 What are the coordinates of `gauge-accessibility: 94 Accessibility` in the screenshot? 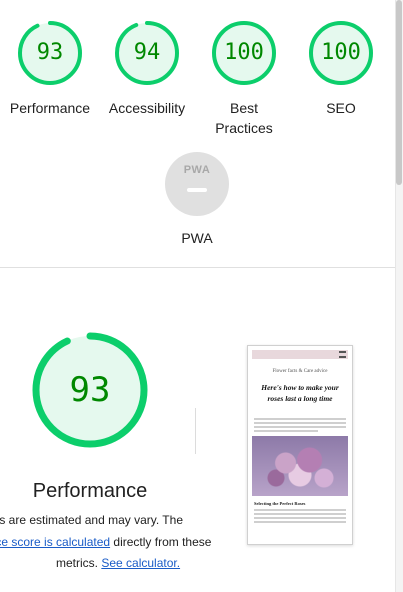 It's located at (147, 69).